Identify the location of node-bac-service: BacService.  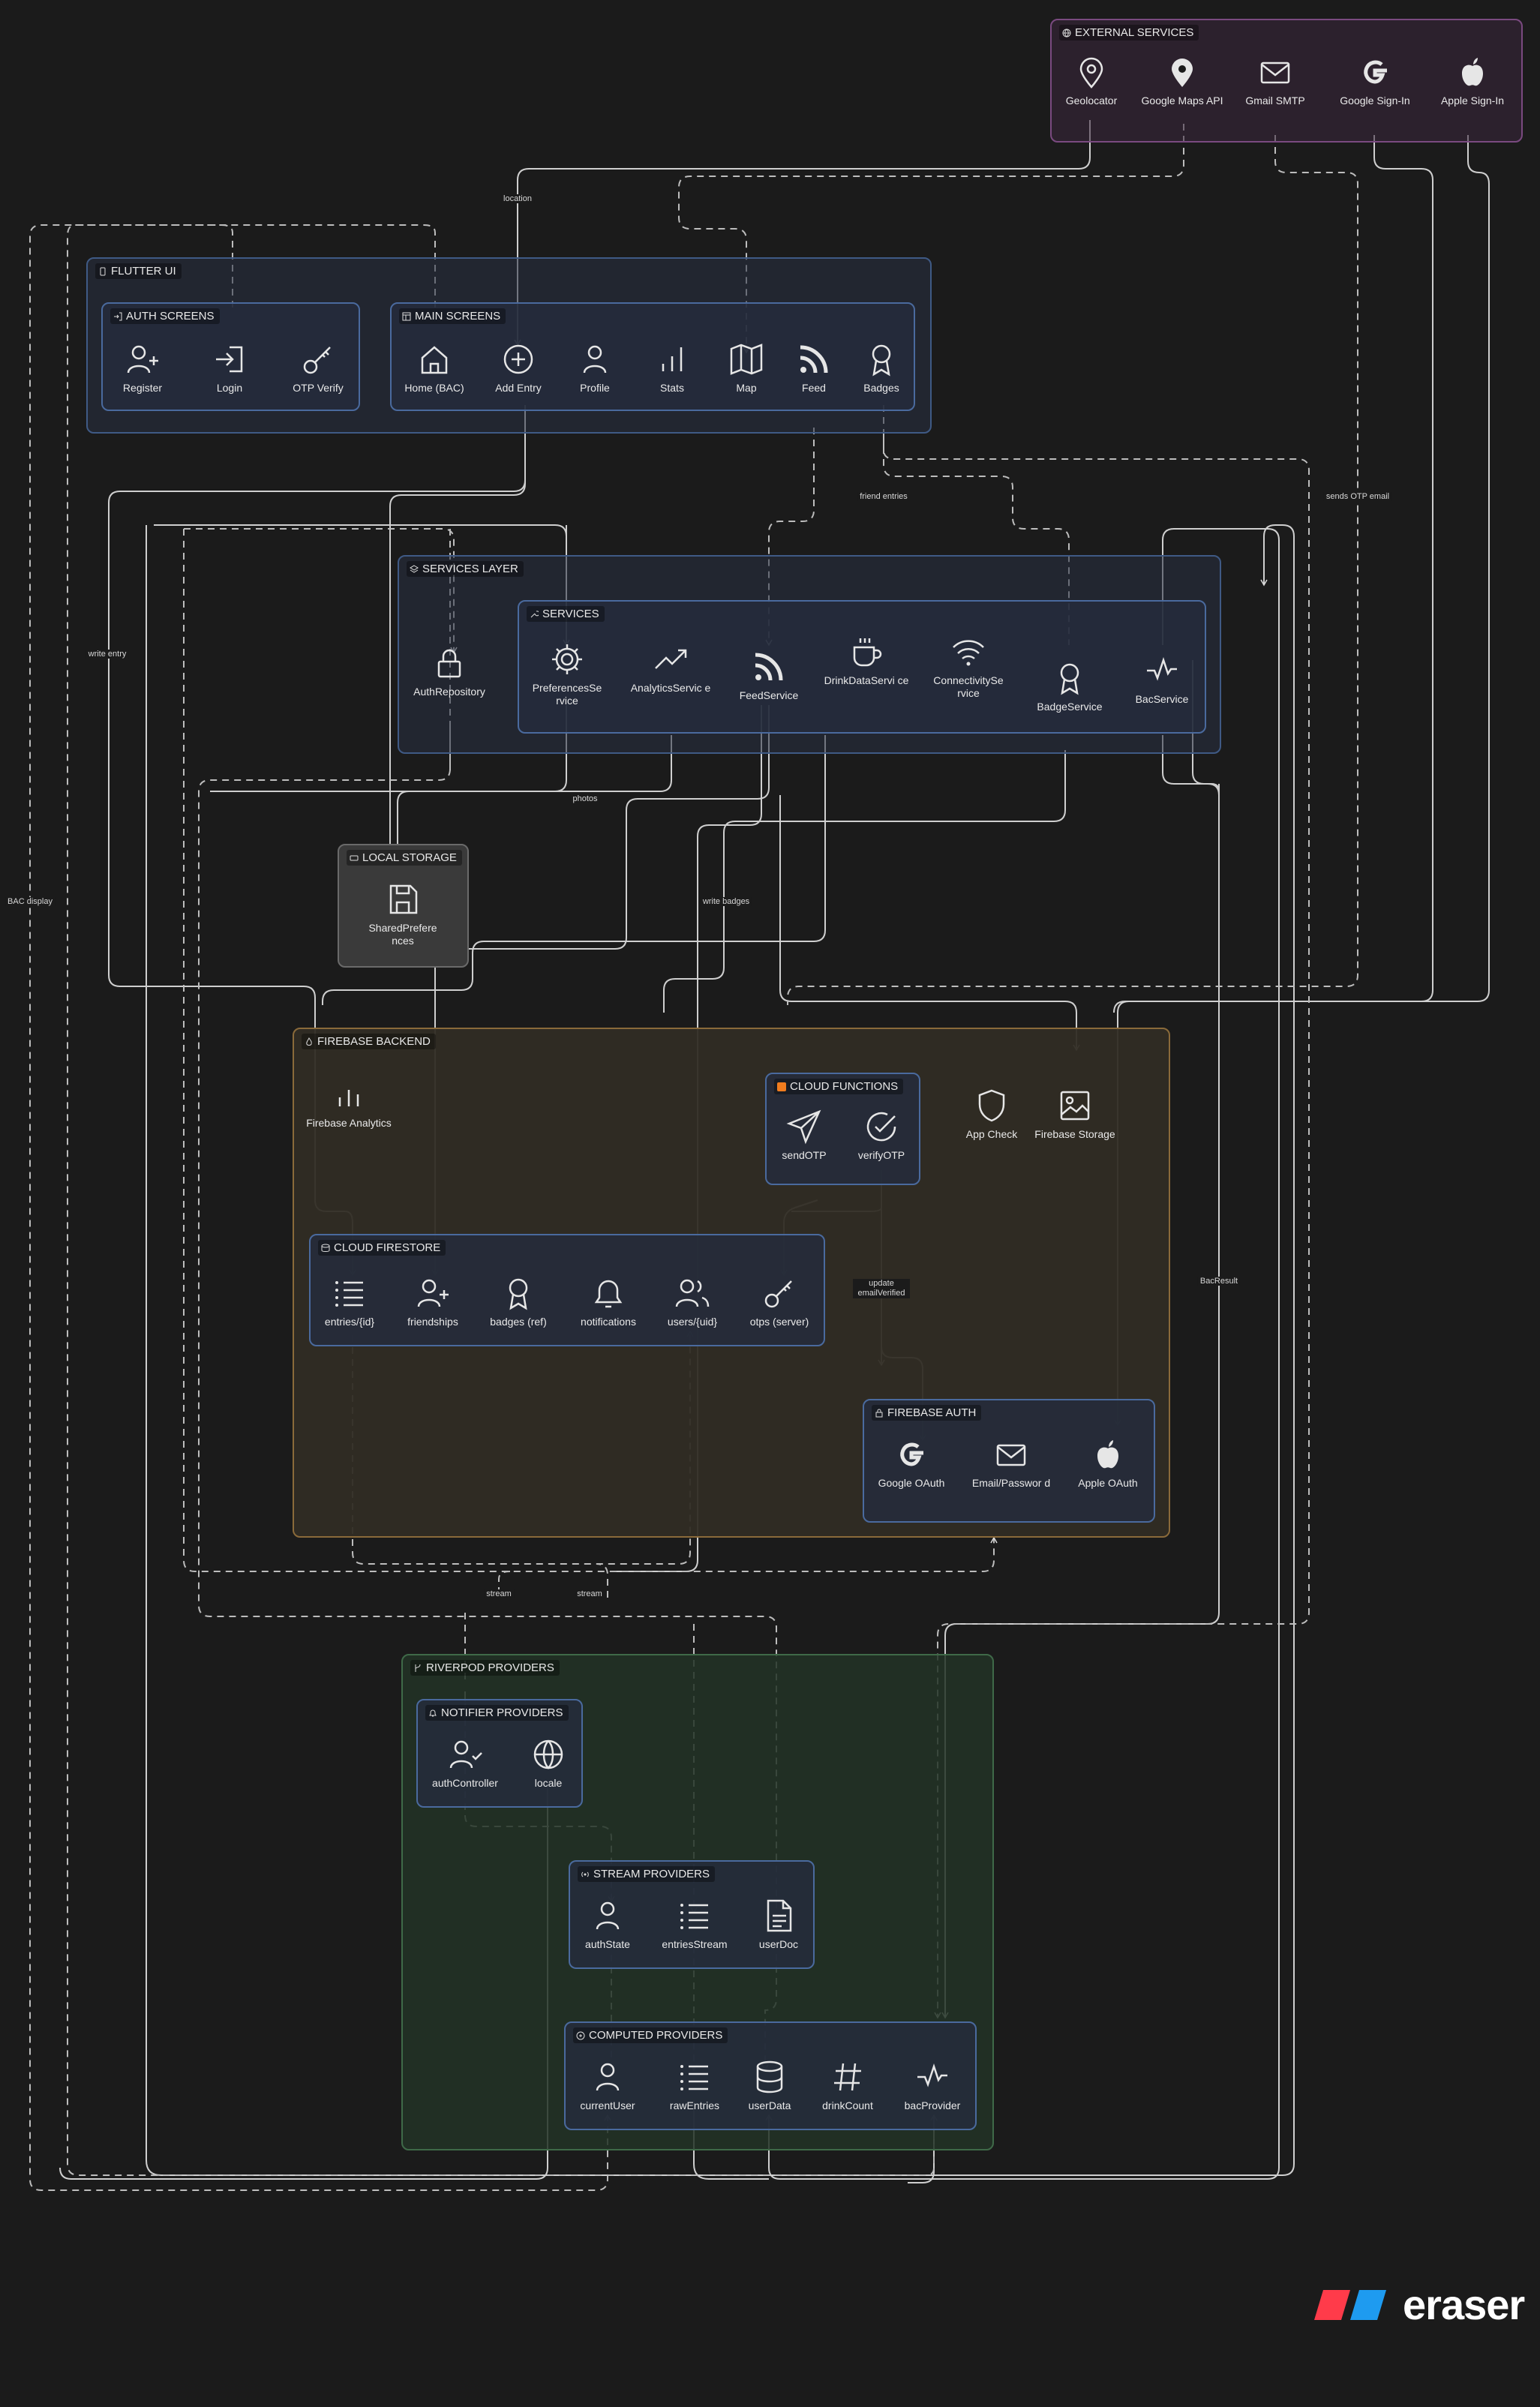
(1162, 679).